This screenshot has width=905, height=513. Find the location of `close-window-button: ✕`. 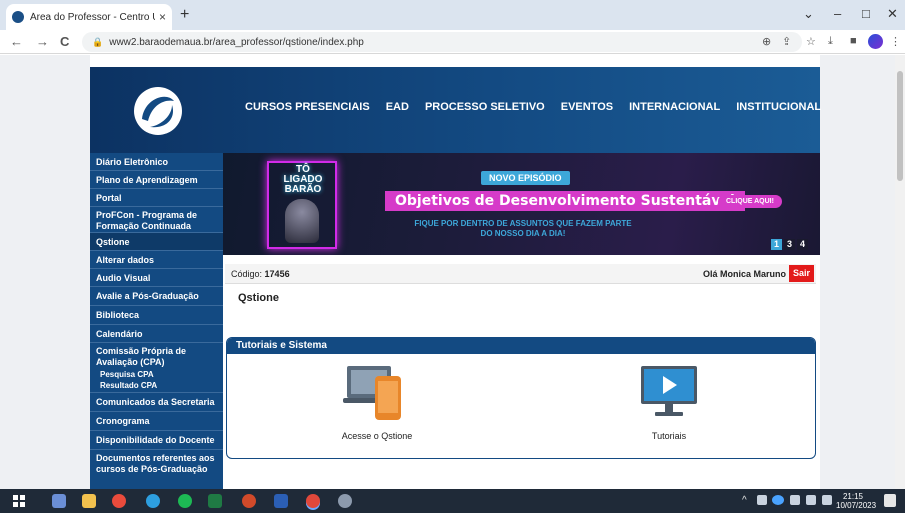

close-window-button: ✕ is located at coordinates (892, 14).